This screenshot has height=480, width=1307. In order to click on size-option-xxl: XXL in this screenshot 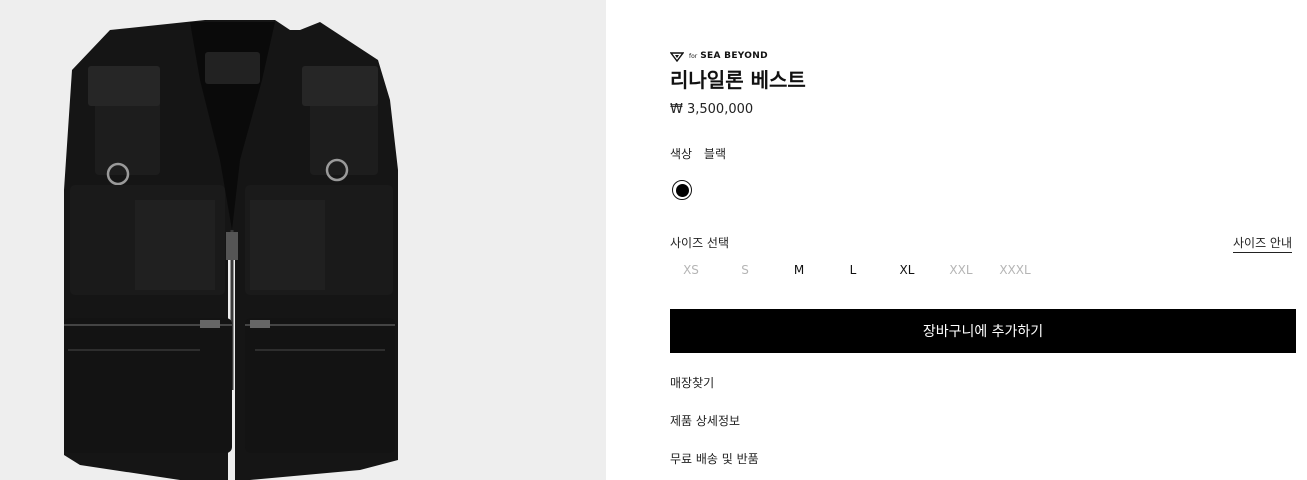, I will do `click(961, 270)`.